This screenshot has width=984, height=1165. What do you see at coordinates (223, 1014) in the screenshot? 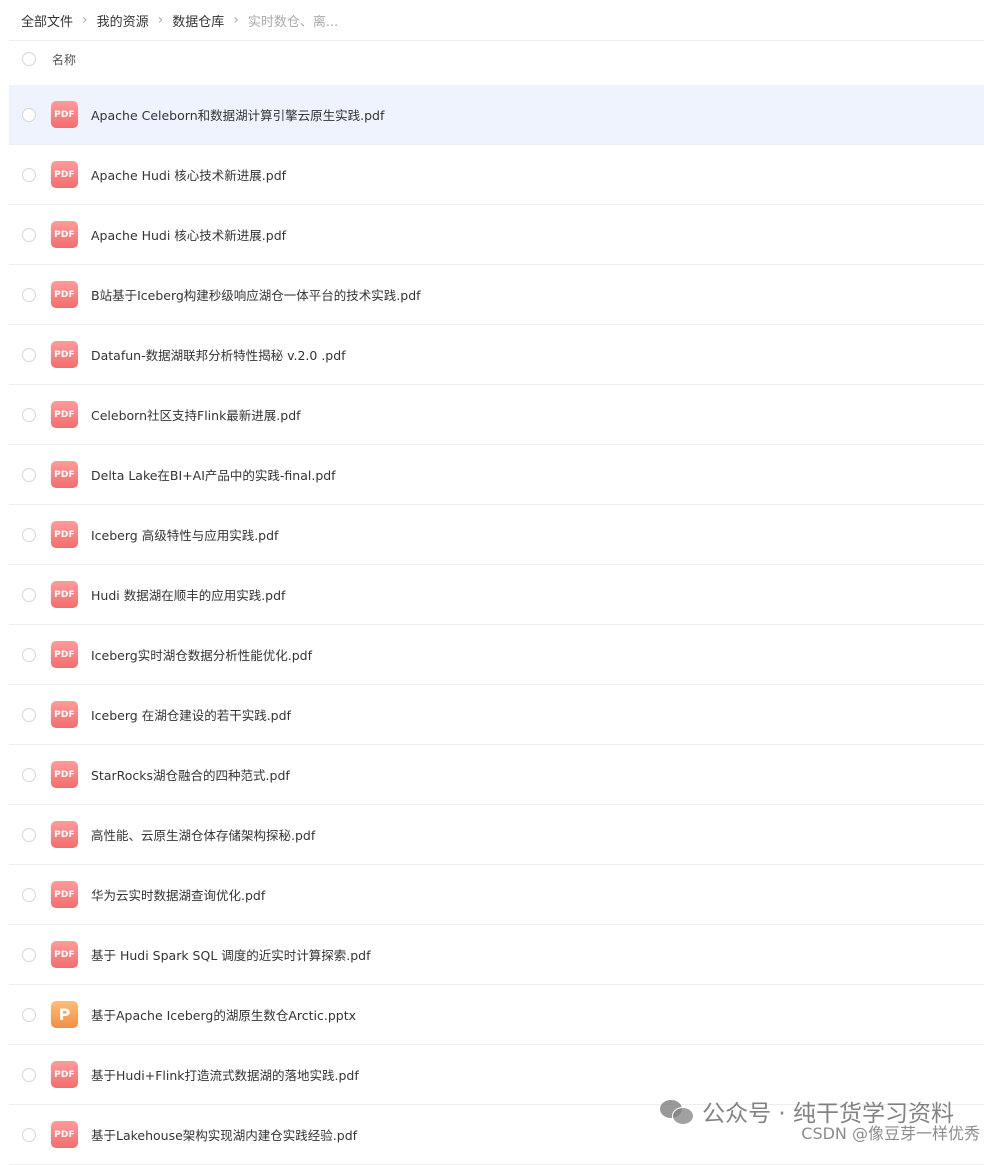
I see `file-name: 基于Apache Iceberg的湖原生数仓Arctic.pptx` at bounding box center [223, 1014].